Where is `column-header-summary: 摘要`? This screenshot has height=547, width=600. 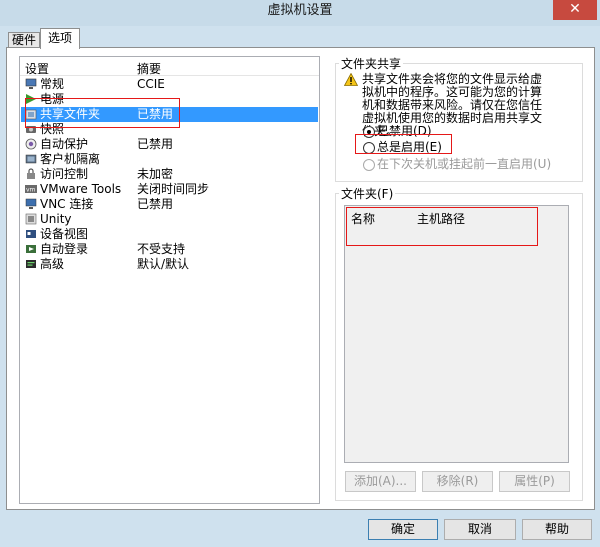
column-header-summary: 摘要 is located at coordinates (149, 68).